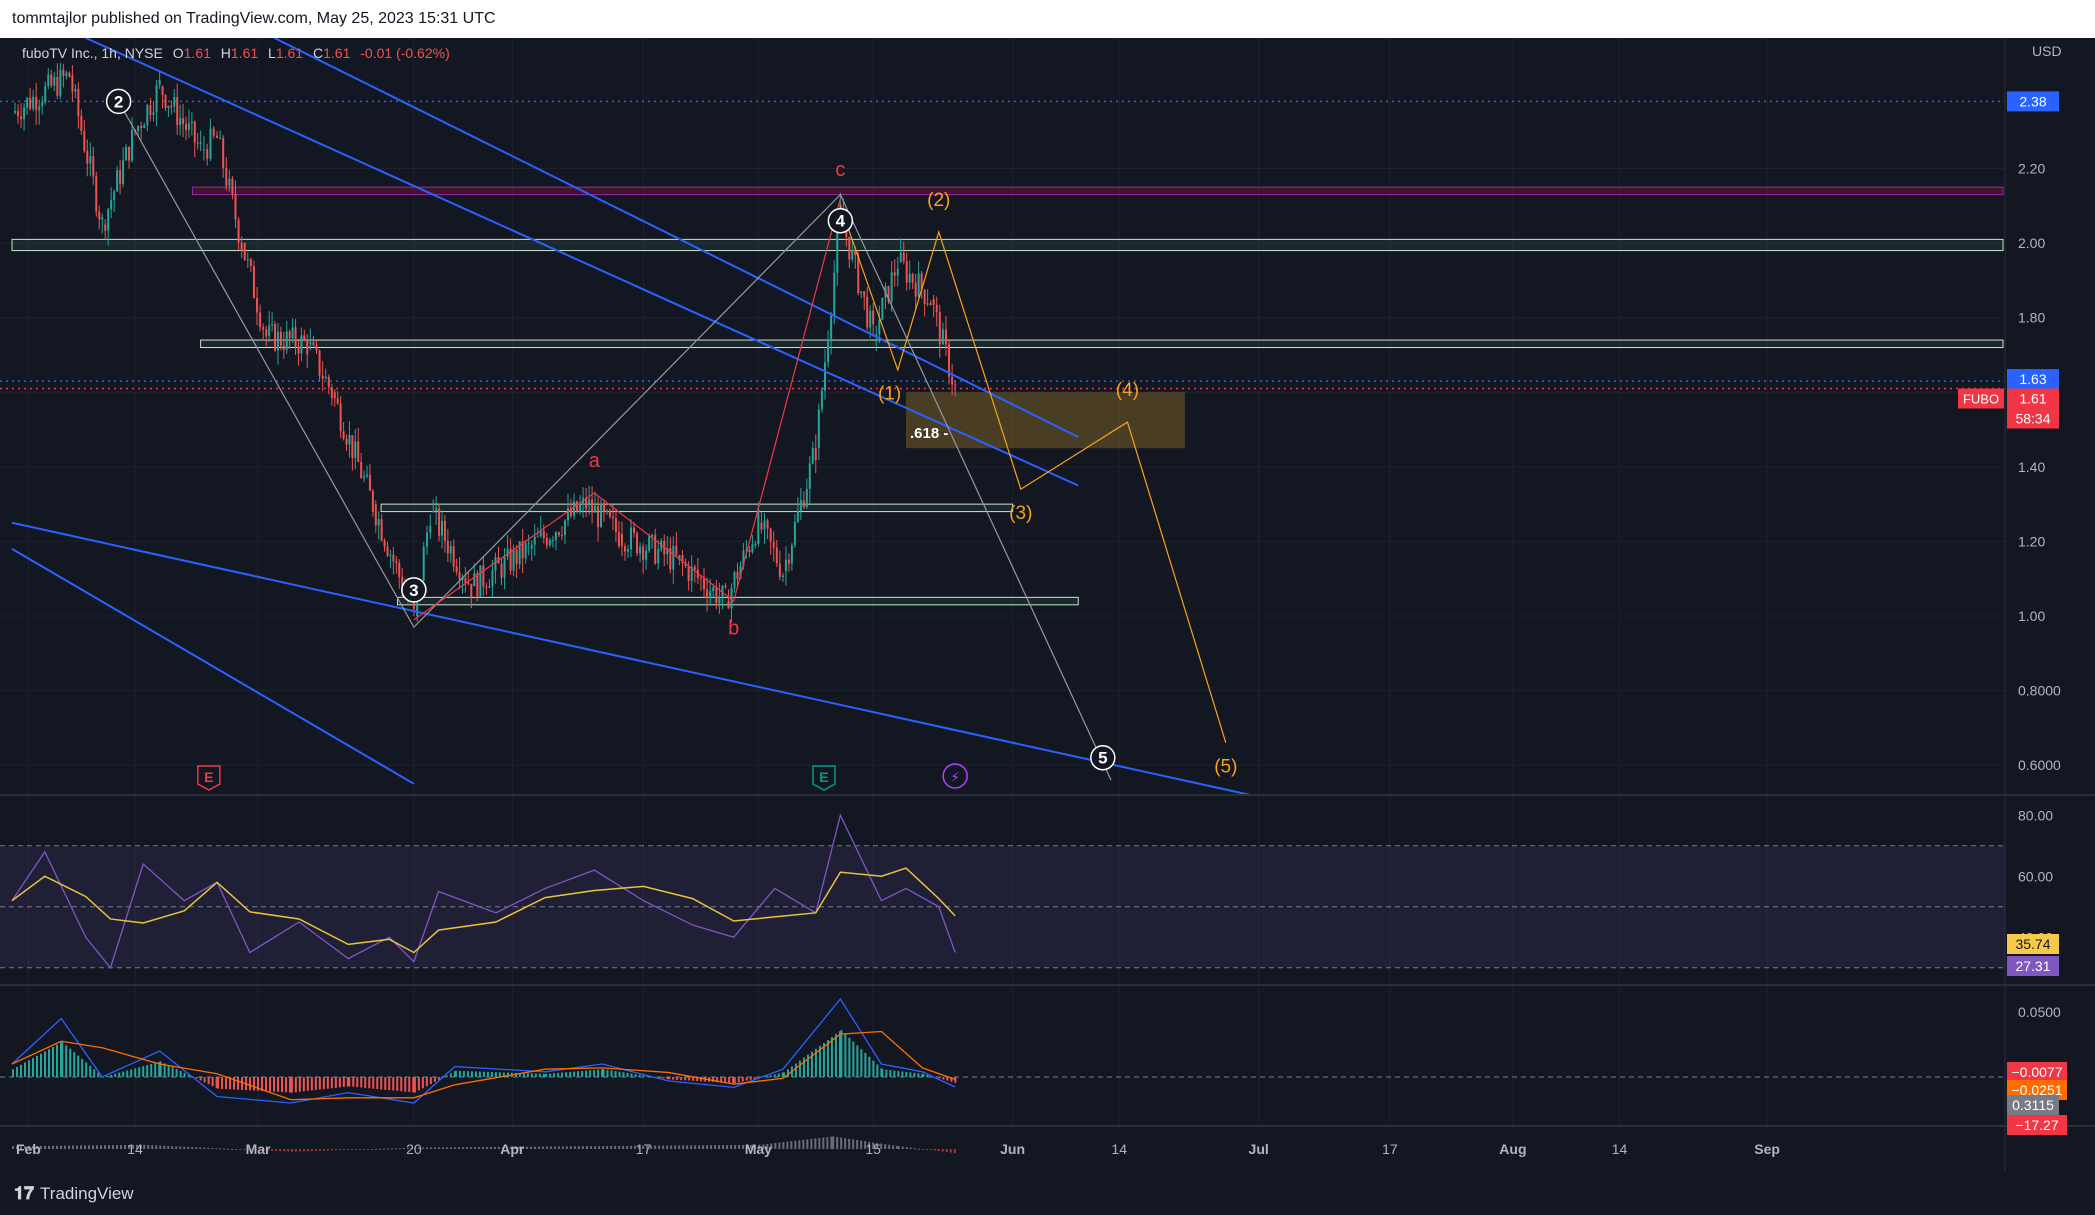 The width and height of the screenshot is (2095, 1215). I want to click on event-markers: E E ⚡, so click(582, 777).